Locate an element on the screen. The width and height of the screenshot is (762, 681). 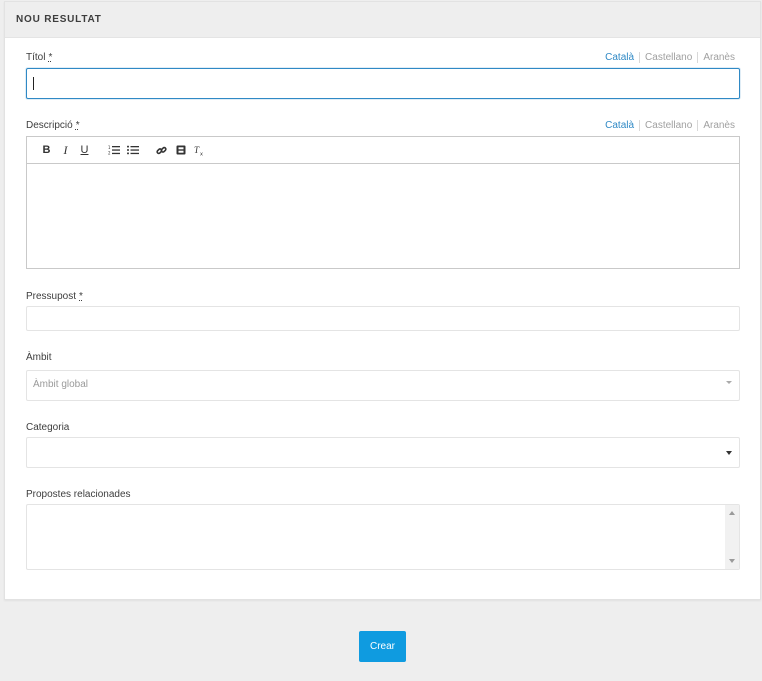
underline-button: U is located at coordinates (84, 150).